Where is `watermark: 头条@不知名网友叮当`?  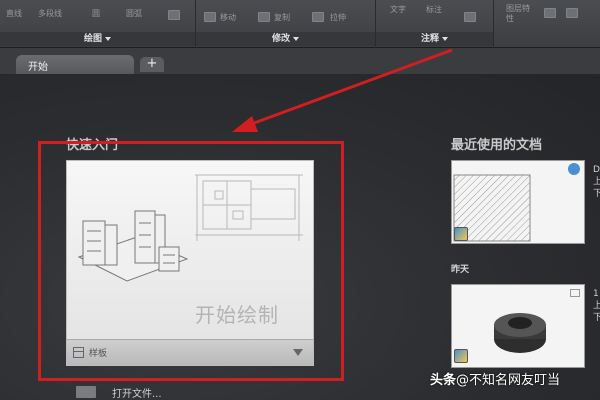 watermark: 头条@不知名网友叮当 is located at coordinates (495, 380).